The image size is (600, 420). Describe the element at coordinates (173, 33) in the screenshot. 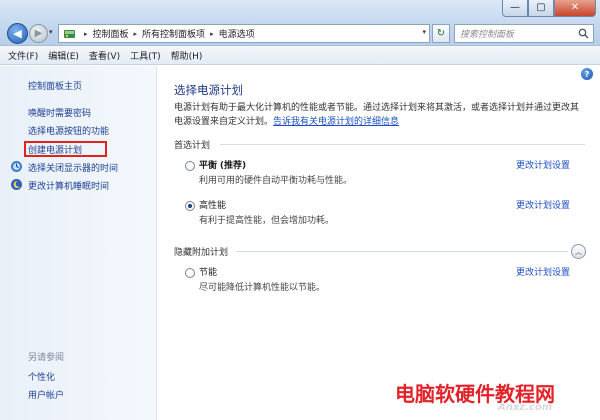

I see `breadcrumb-all-items: 所有控制面板项` at that location.